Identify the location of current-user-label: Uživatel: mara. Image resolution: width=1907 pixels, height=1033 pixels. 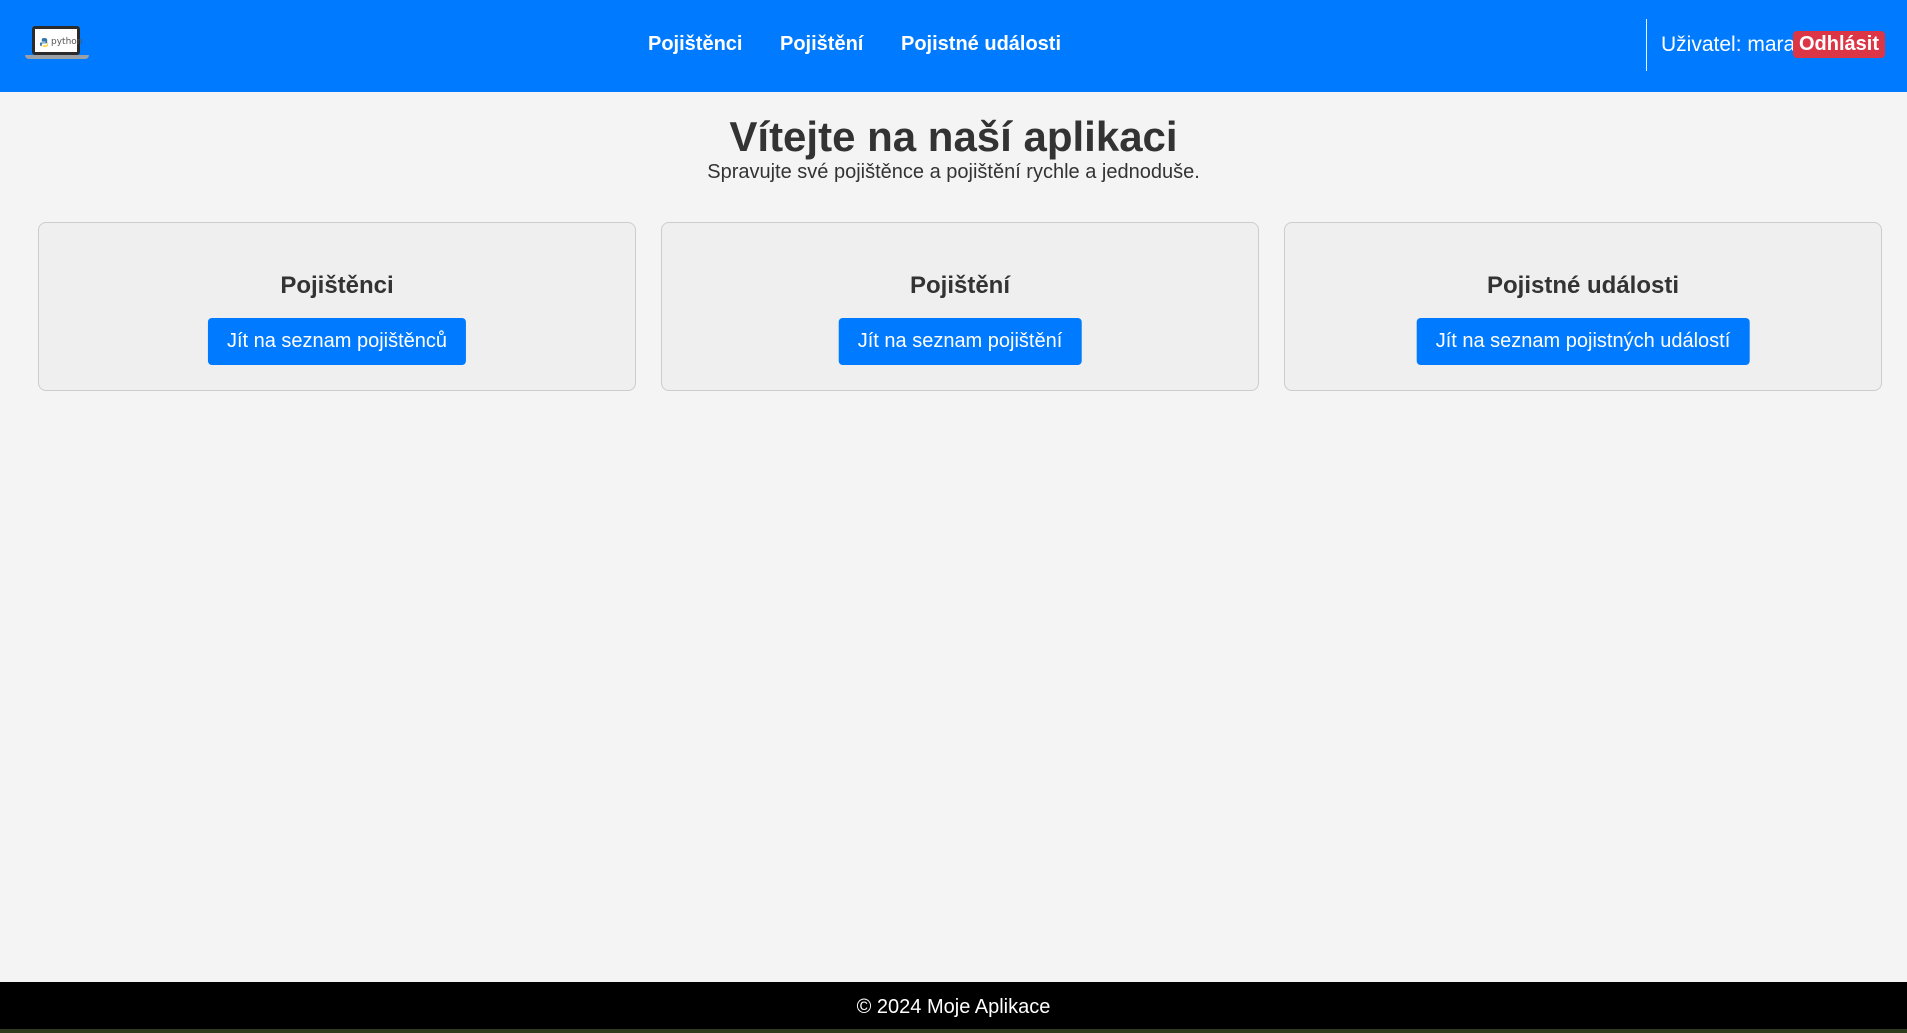
(1728, 44).